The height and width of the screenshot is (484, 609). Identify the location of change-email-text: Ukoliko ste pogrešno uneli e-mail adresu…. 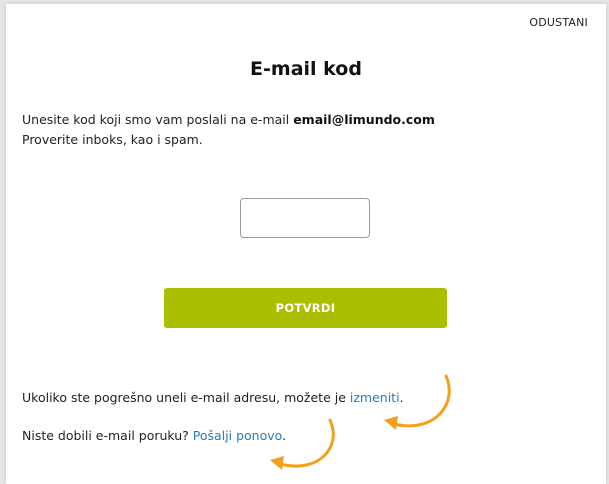
(213, 397).